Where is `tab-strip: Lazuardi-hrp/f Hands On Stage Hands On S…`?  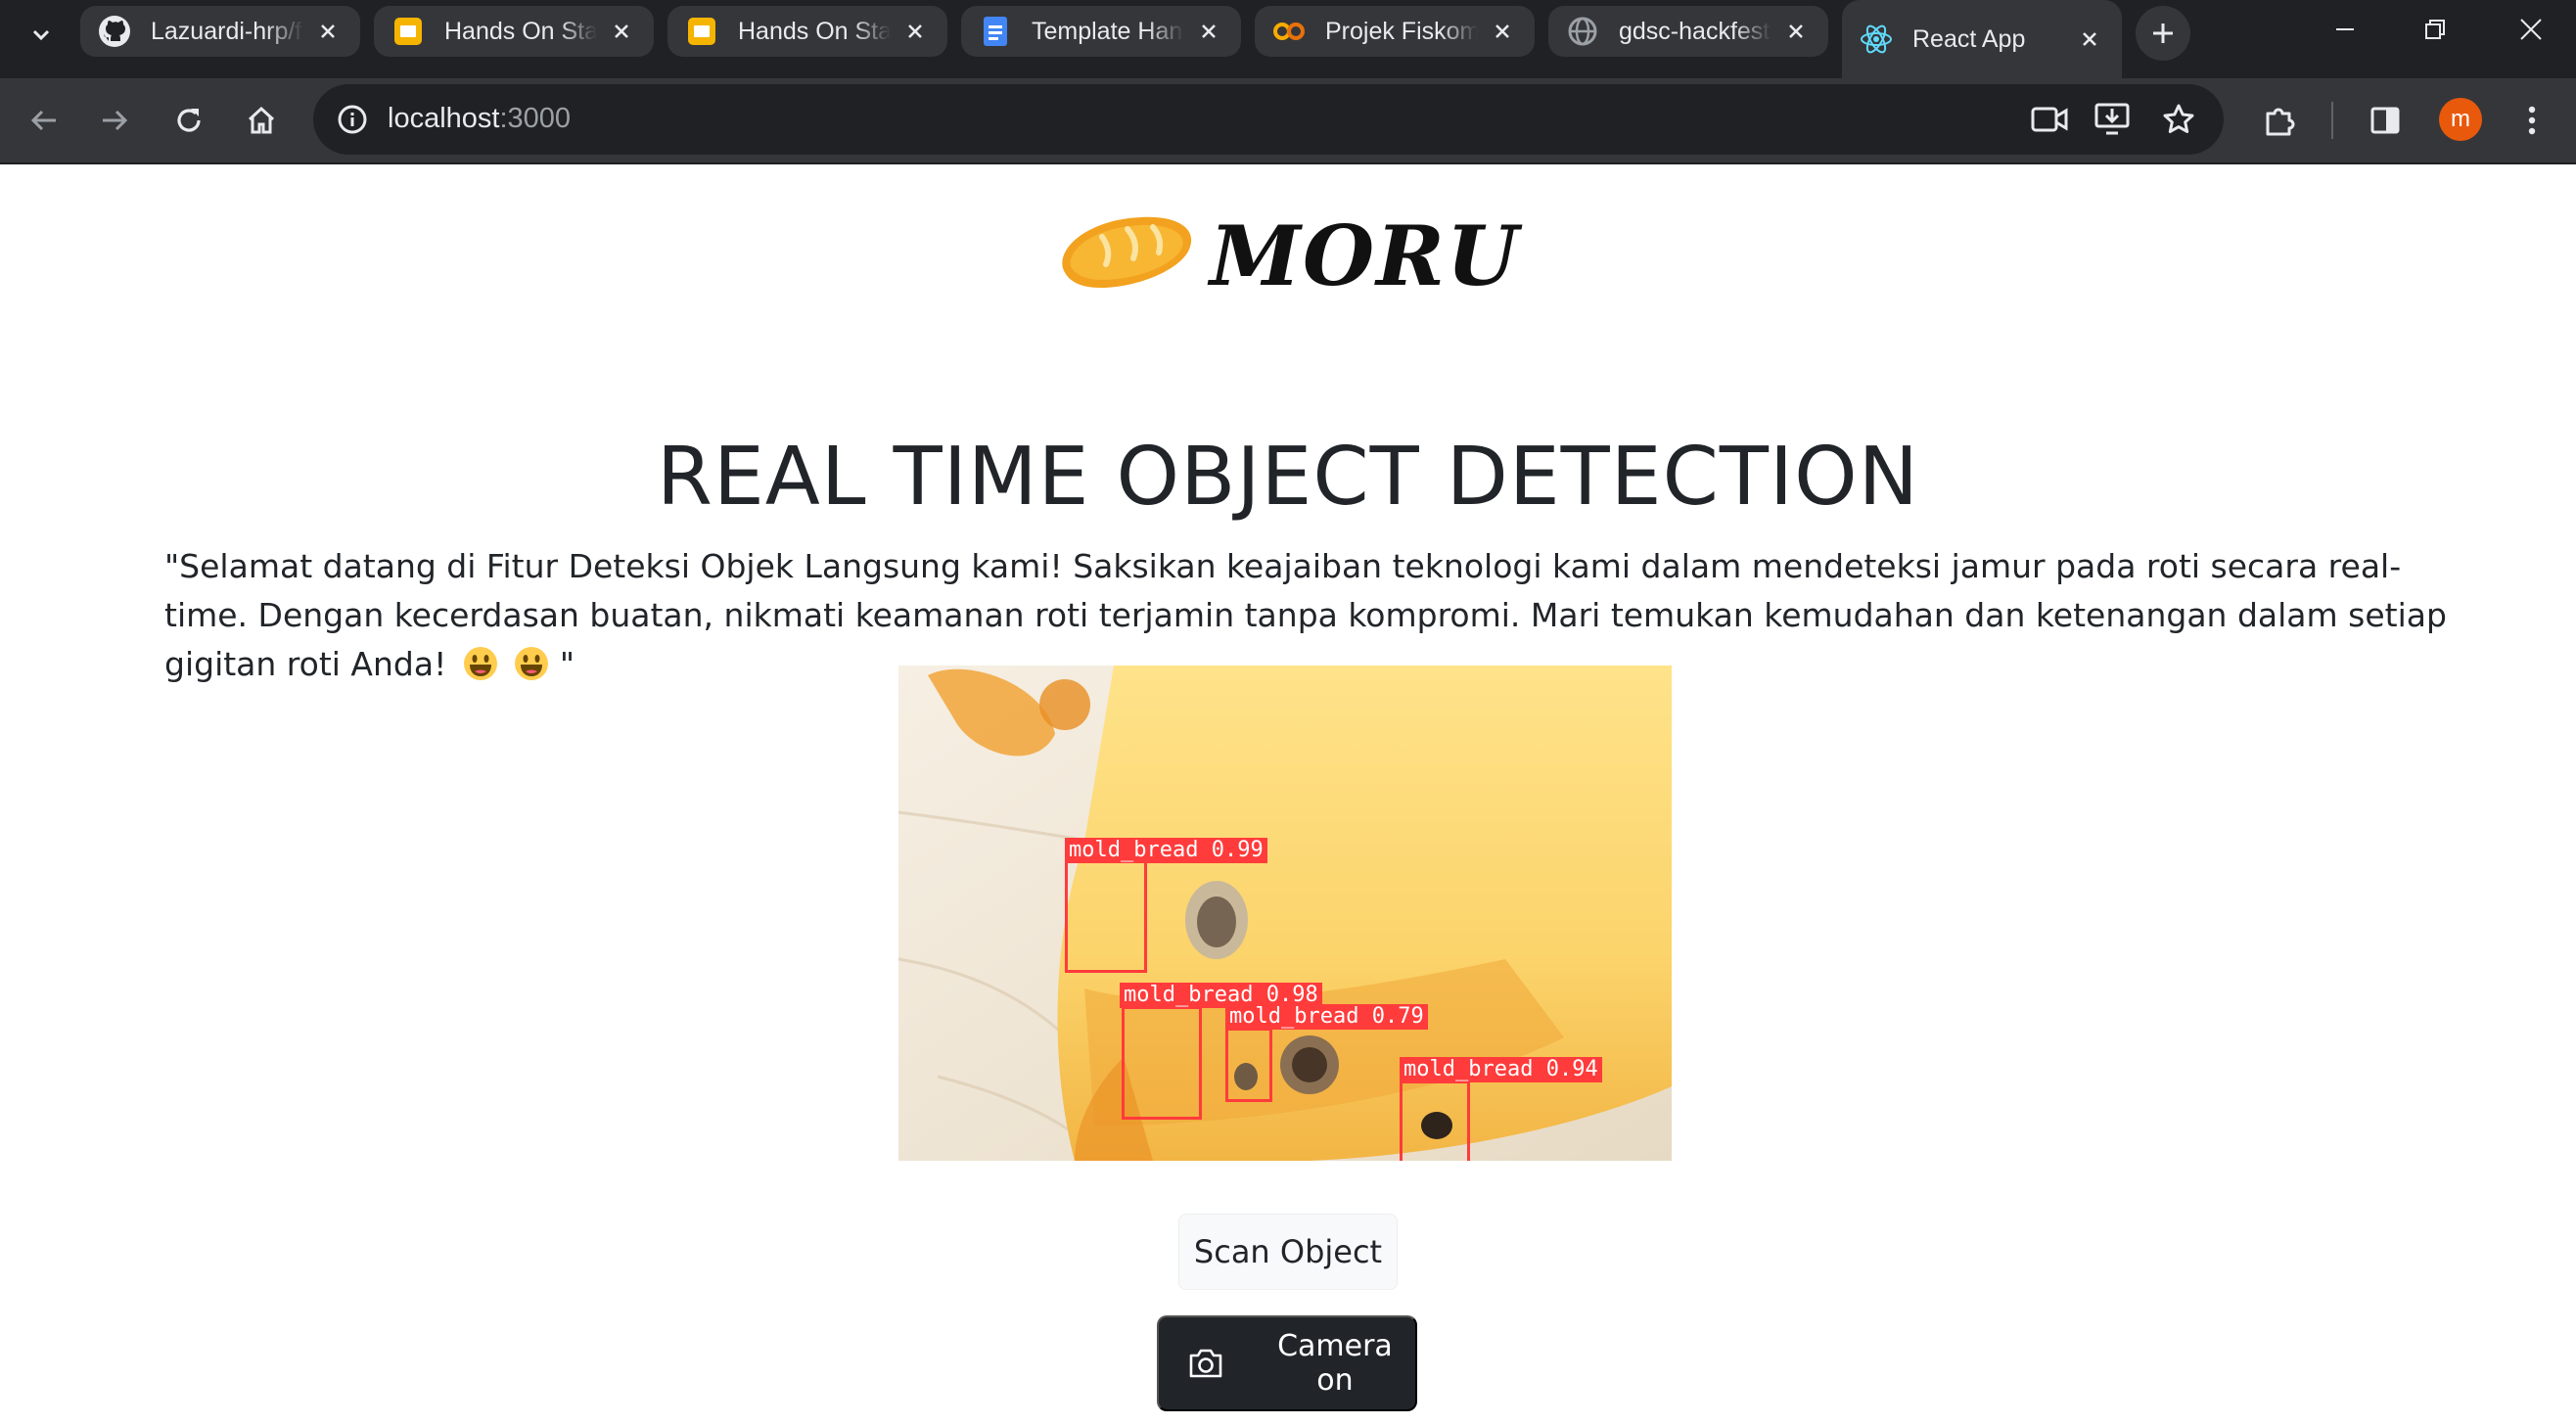
tab-strip: Lazuardi-hrp/f Hands On Stage Hands On S… is located at coordinates (1288, 39).